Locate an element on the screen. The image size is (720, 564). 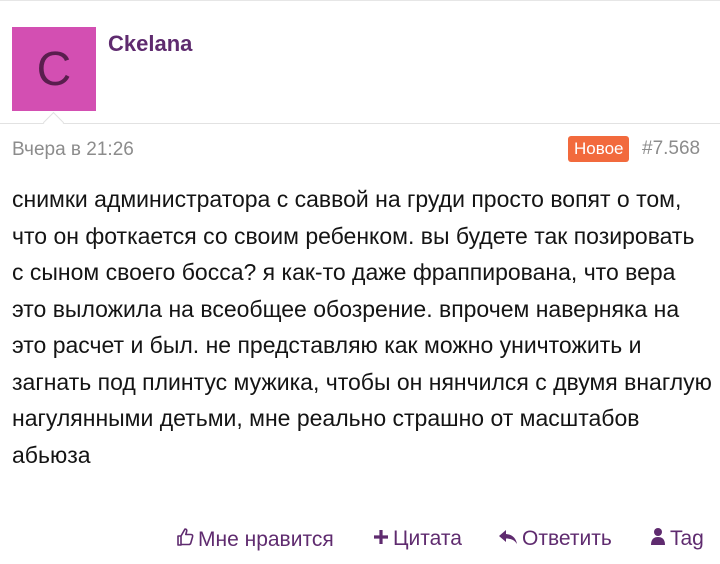
divider is located at coordinates (360, 123).